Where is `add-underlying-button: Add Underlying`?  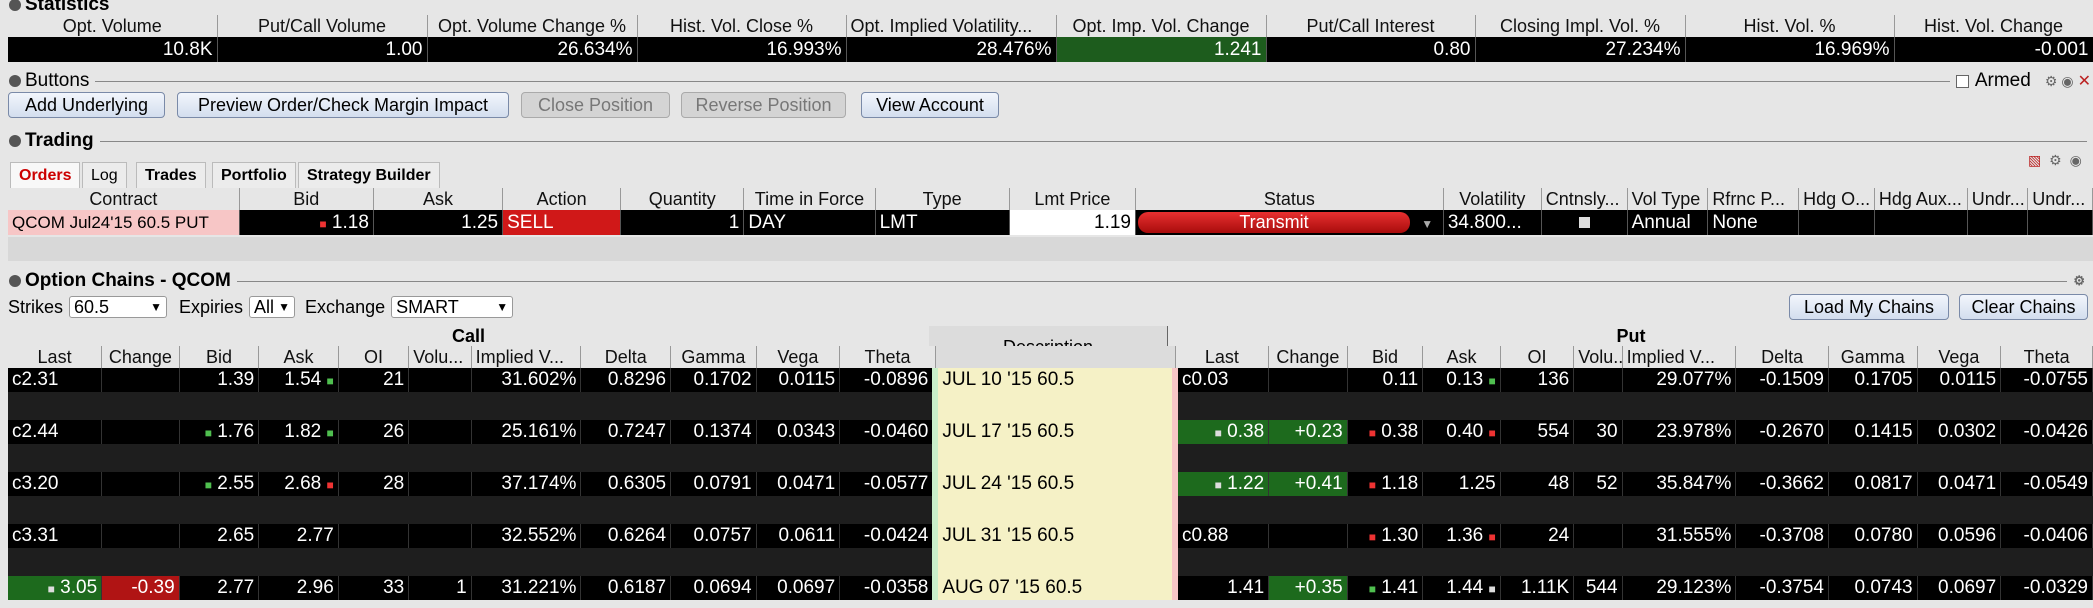 add-underlying-button: Add Underlying is located at coordinates (86, 105).